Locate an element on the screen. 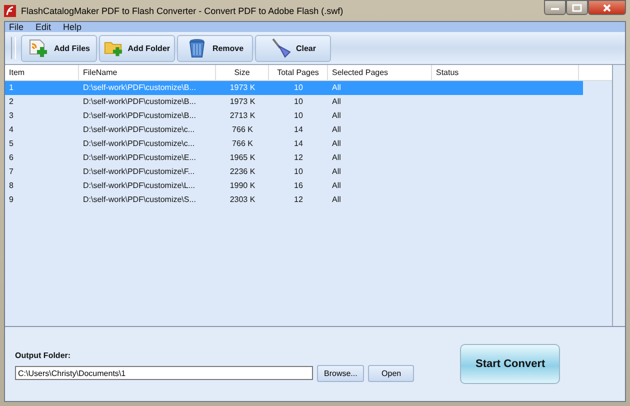  menu-item: Help is located at coordinates (72, 27).